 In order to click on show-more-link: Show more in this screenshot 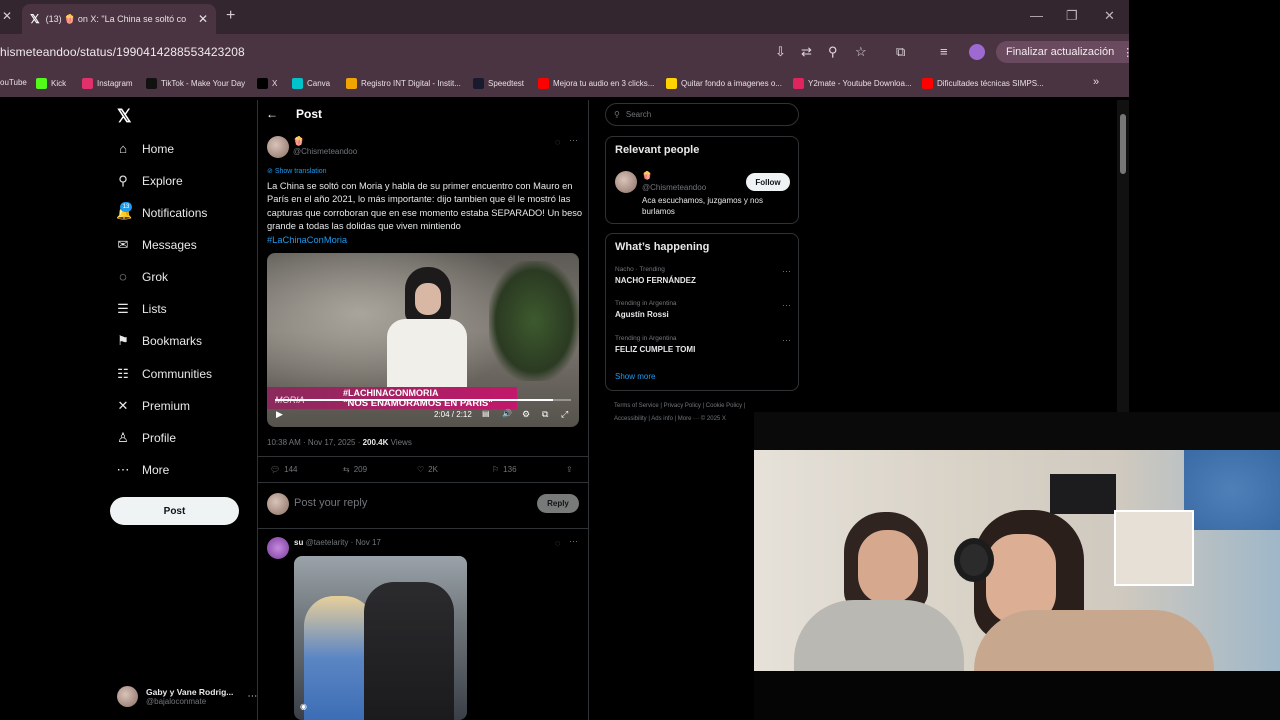, I will do `click(635, 376)`.